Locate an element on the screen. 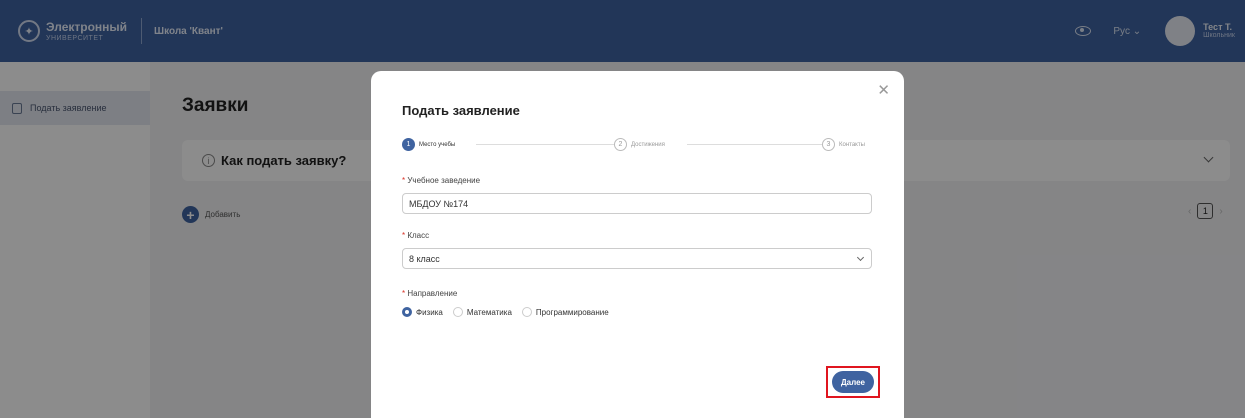 This screenshot has height=418, width=1245. radio-physics: Физика is located at coordinates (422, 312).